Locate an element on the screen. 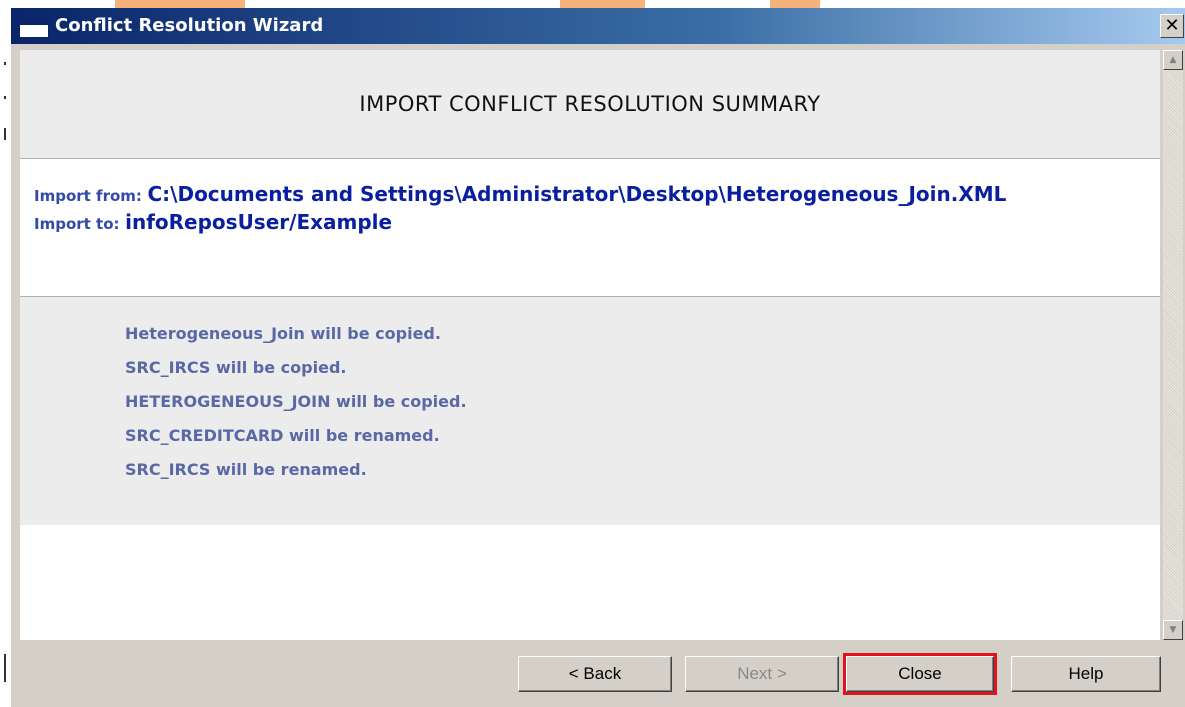 This screenshot has height=707, width=1185. window-icon is located at coordinates (34, 28).